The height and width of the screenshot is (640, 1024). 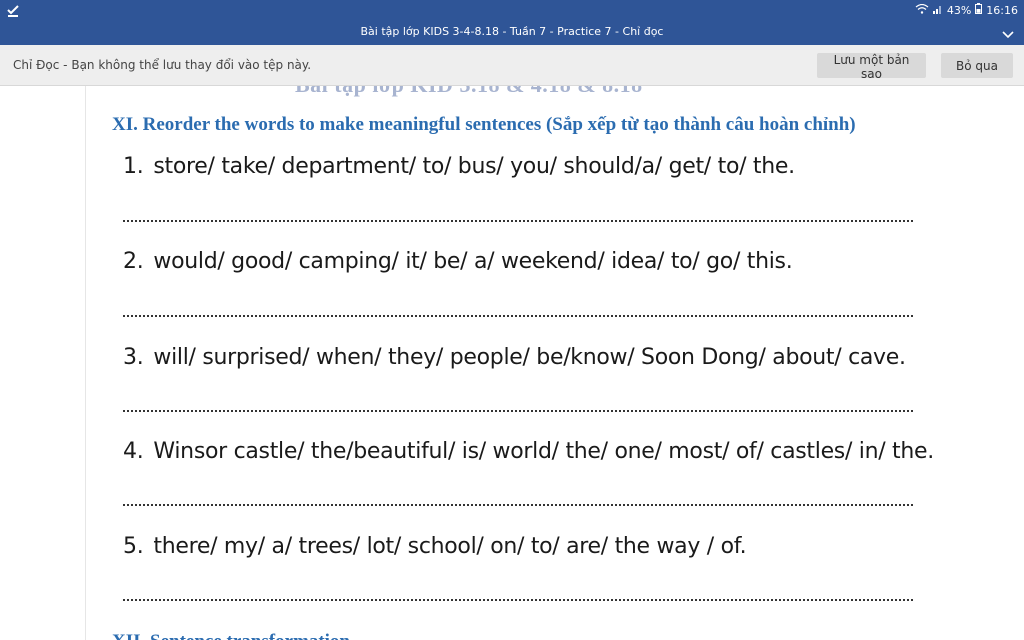 I want to click on clock: 16:16, so click(x=1002, y=10).